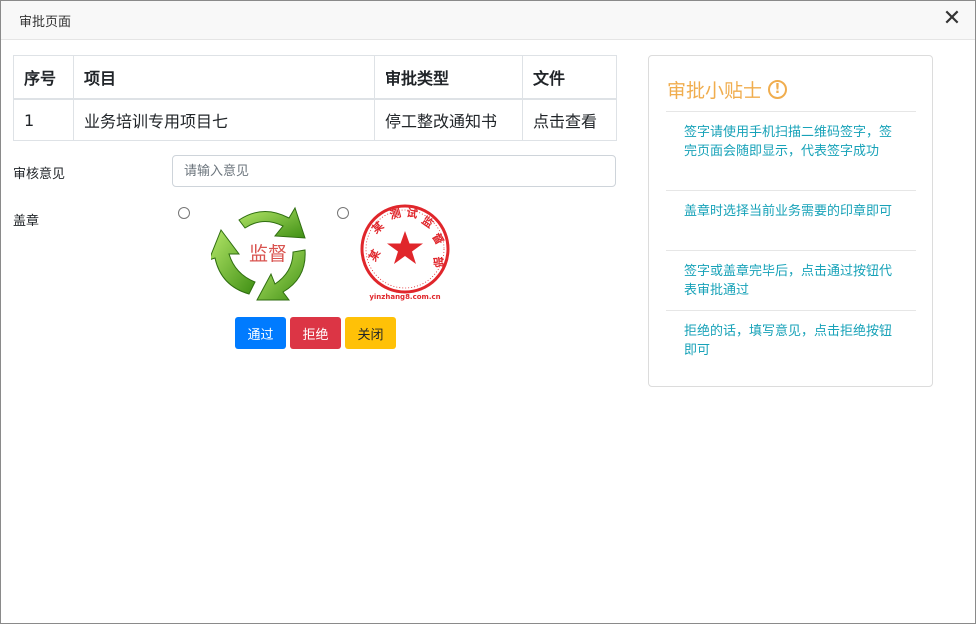 Image resolution: width=976 pixels, height=624 pixels. I want to click on approval-table: 序号 项目 审批类型 文件 1 业务培训专用项目七 停工整改通知书 点击查看, so click(315, 98).